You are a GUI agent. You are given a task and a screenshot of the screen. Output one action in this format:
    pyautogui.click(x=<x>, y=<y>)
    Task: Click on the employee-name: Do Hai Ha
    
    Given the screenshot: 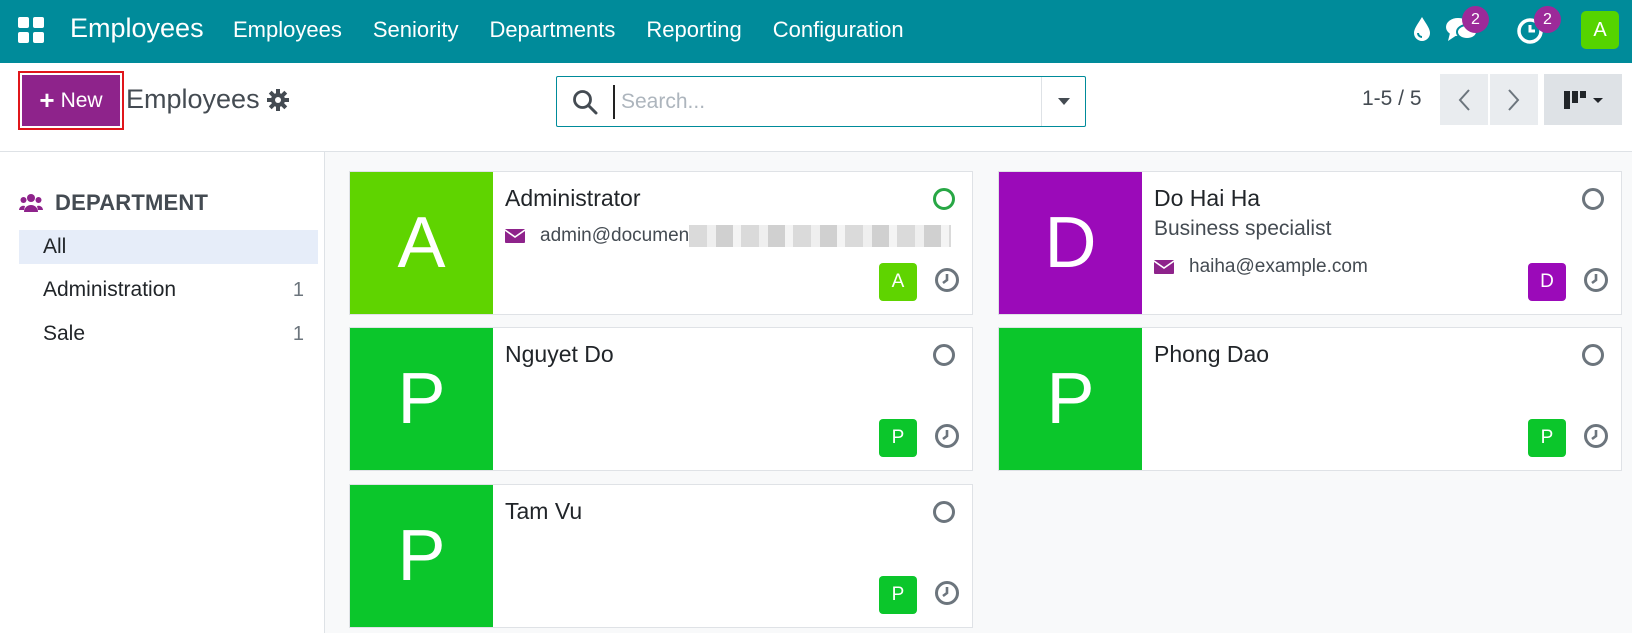 What is the action you would take?
    pyautogui.click(x=1207, y=198)
    